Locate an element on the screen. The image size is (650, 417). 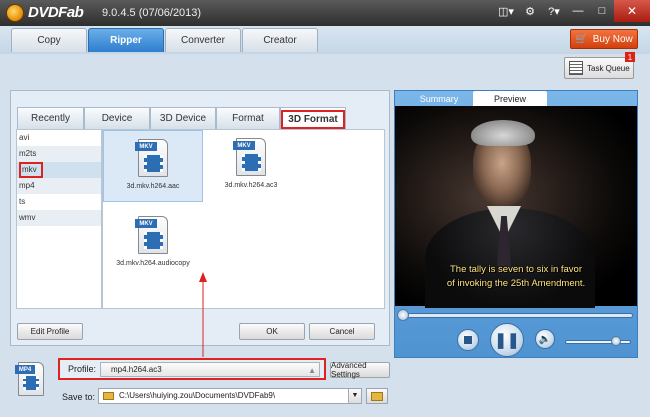
volume-handle is located at coordinates (616, 341).